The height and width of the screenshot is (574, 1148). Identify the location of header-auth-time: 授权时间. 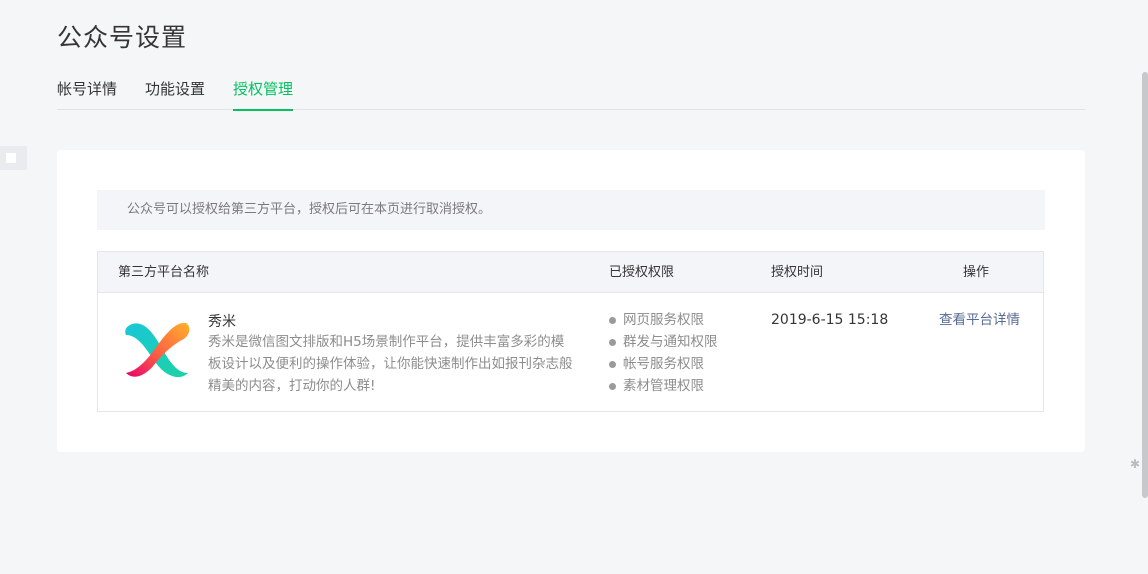
(797, 272).